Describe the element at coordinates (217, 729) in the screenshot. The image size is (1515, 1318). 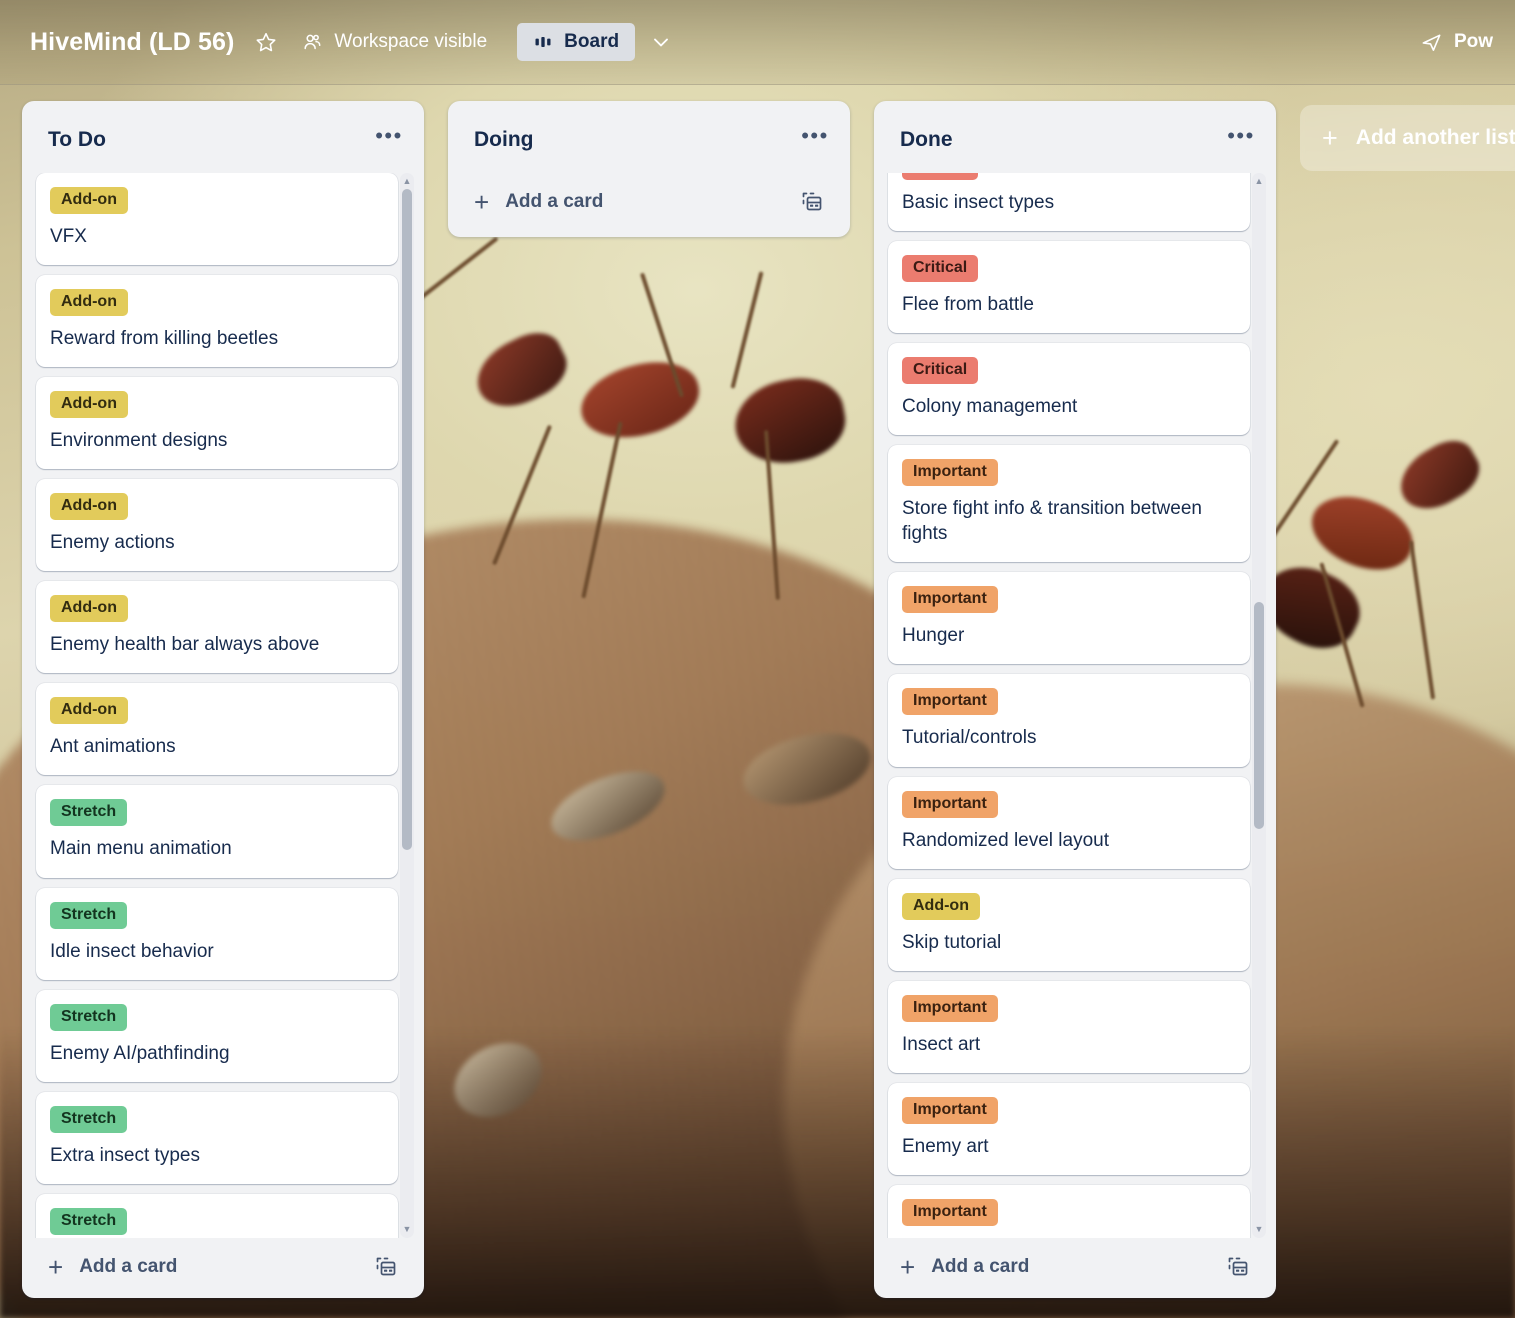
I see `board-card: Add-on Ant animations` at that location.